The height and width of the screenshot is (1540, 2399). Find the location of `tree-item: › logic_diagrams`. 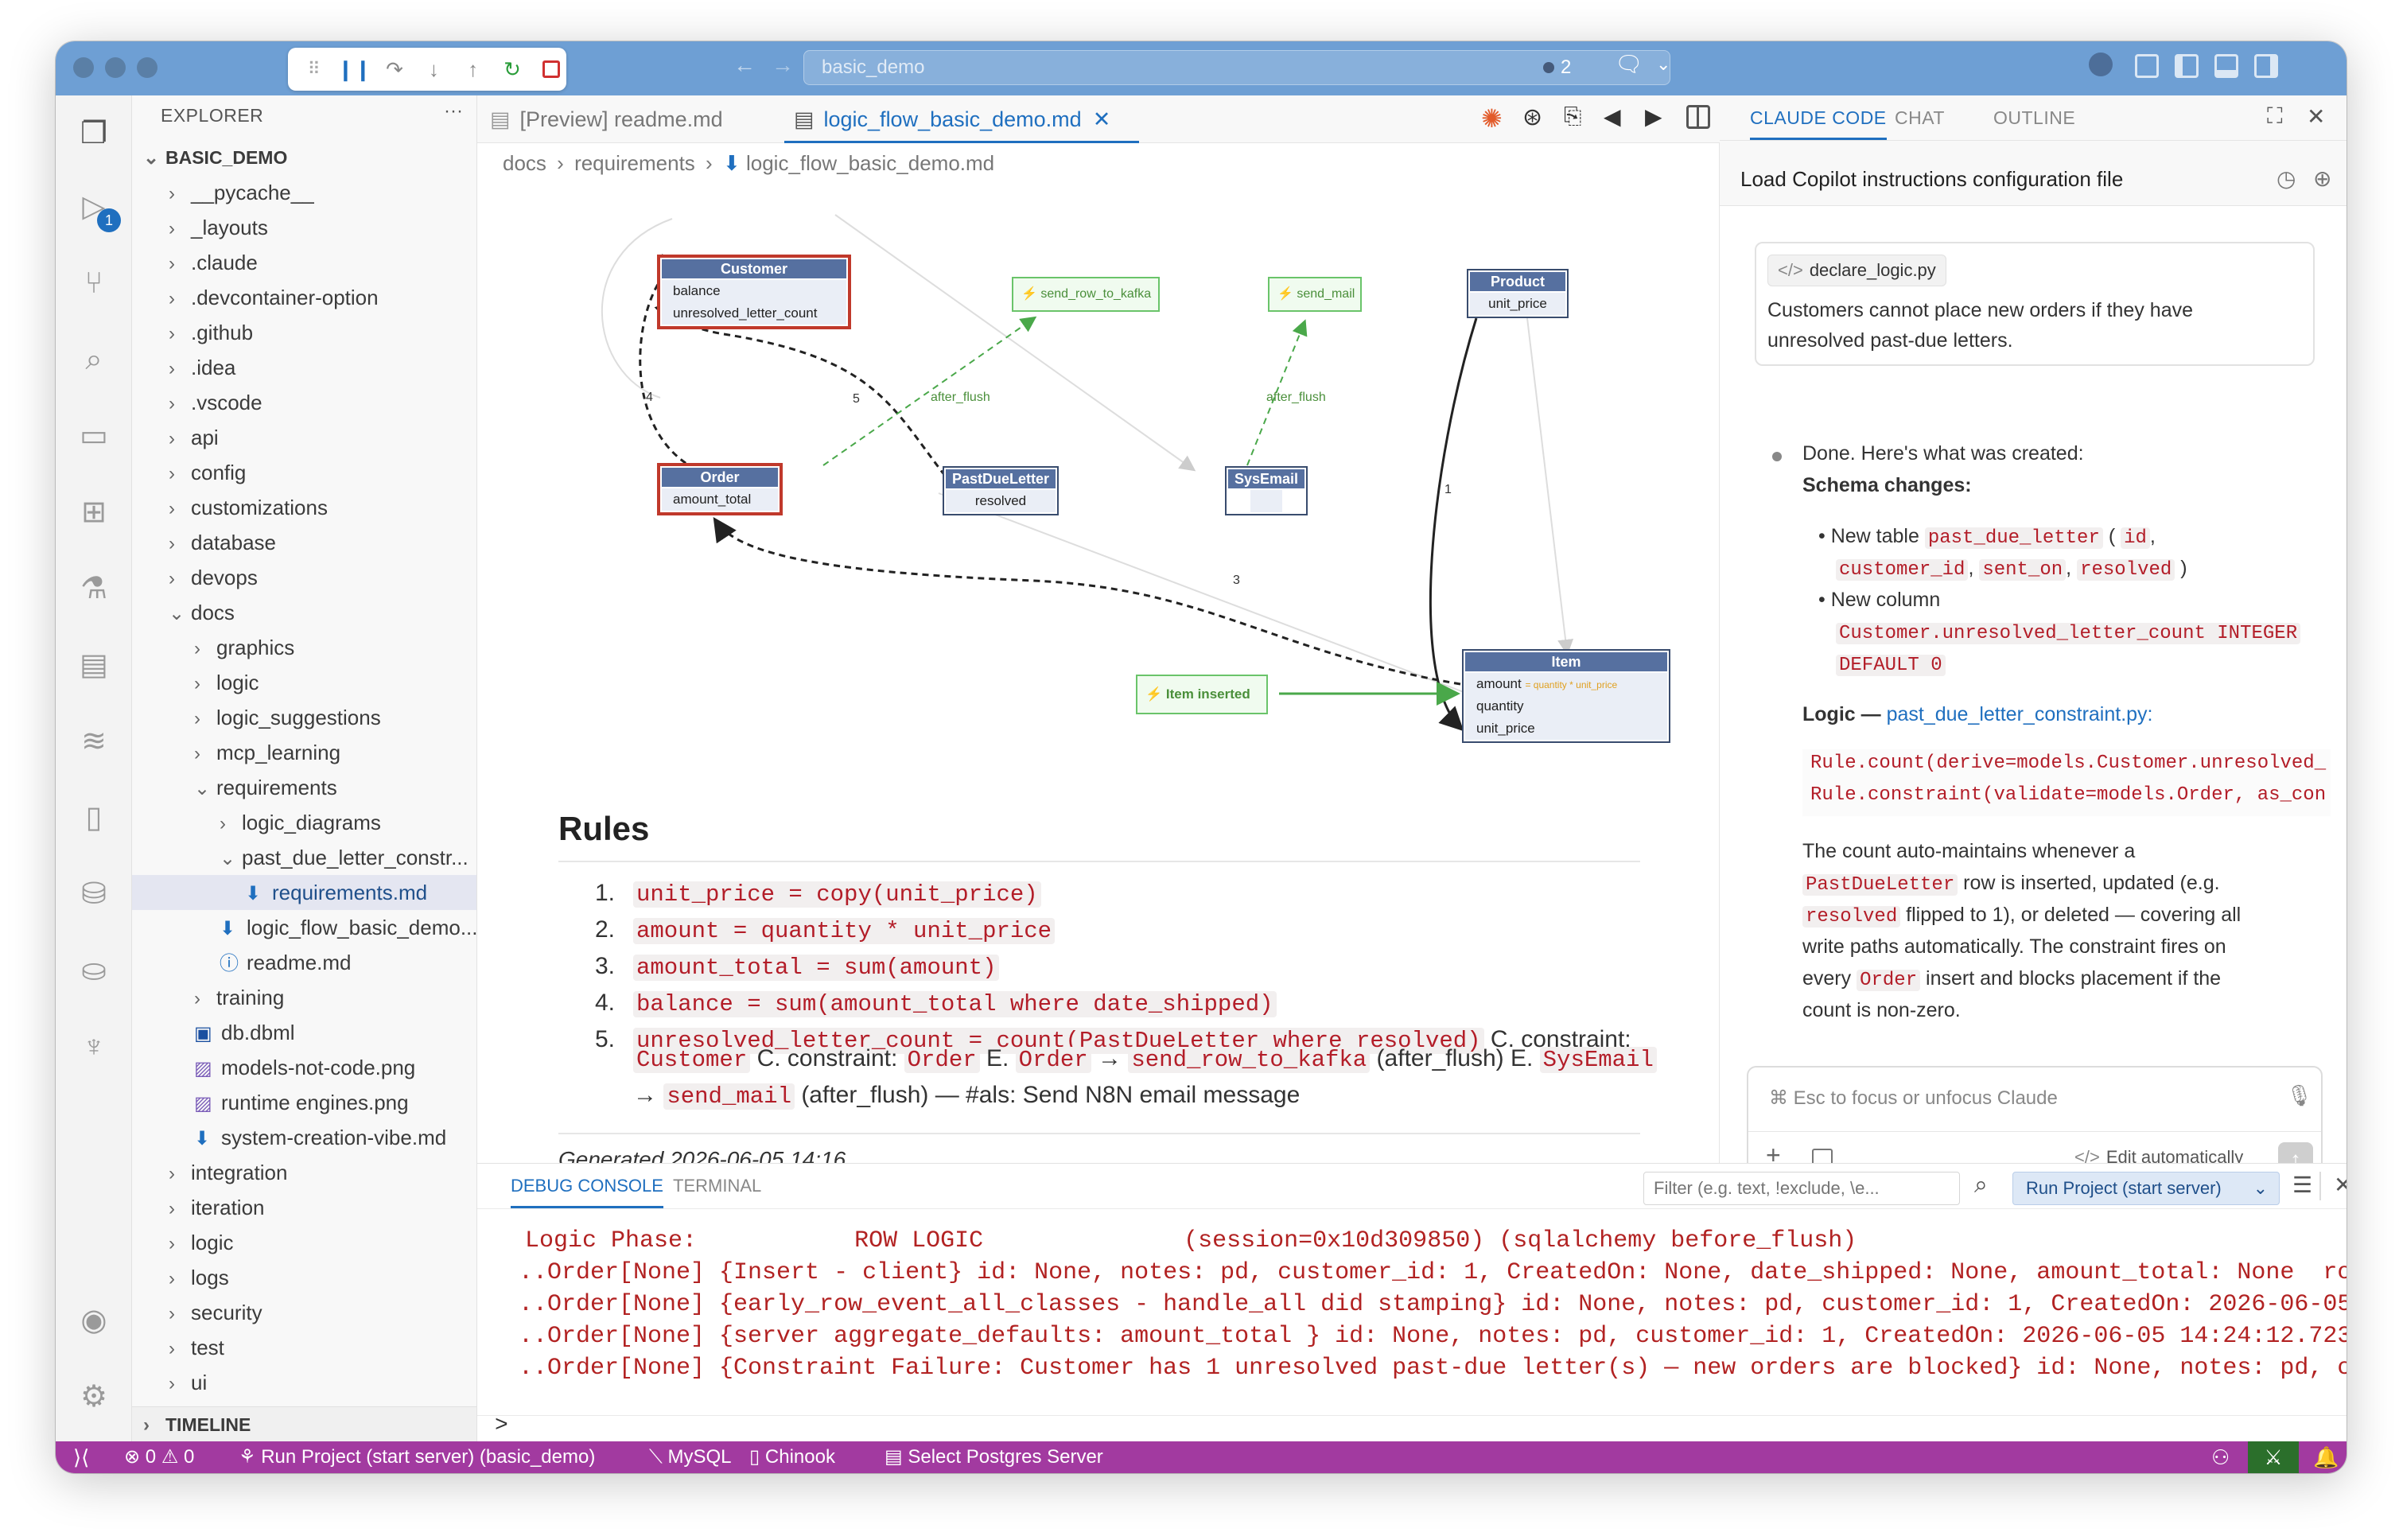

tree-item: › logic_diagrams is located at coordinates (304, 822).